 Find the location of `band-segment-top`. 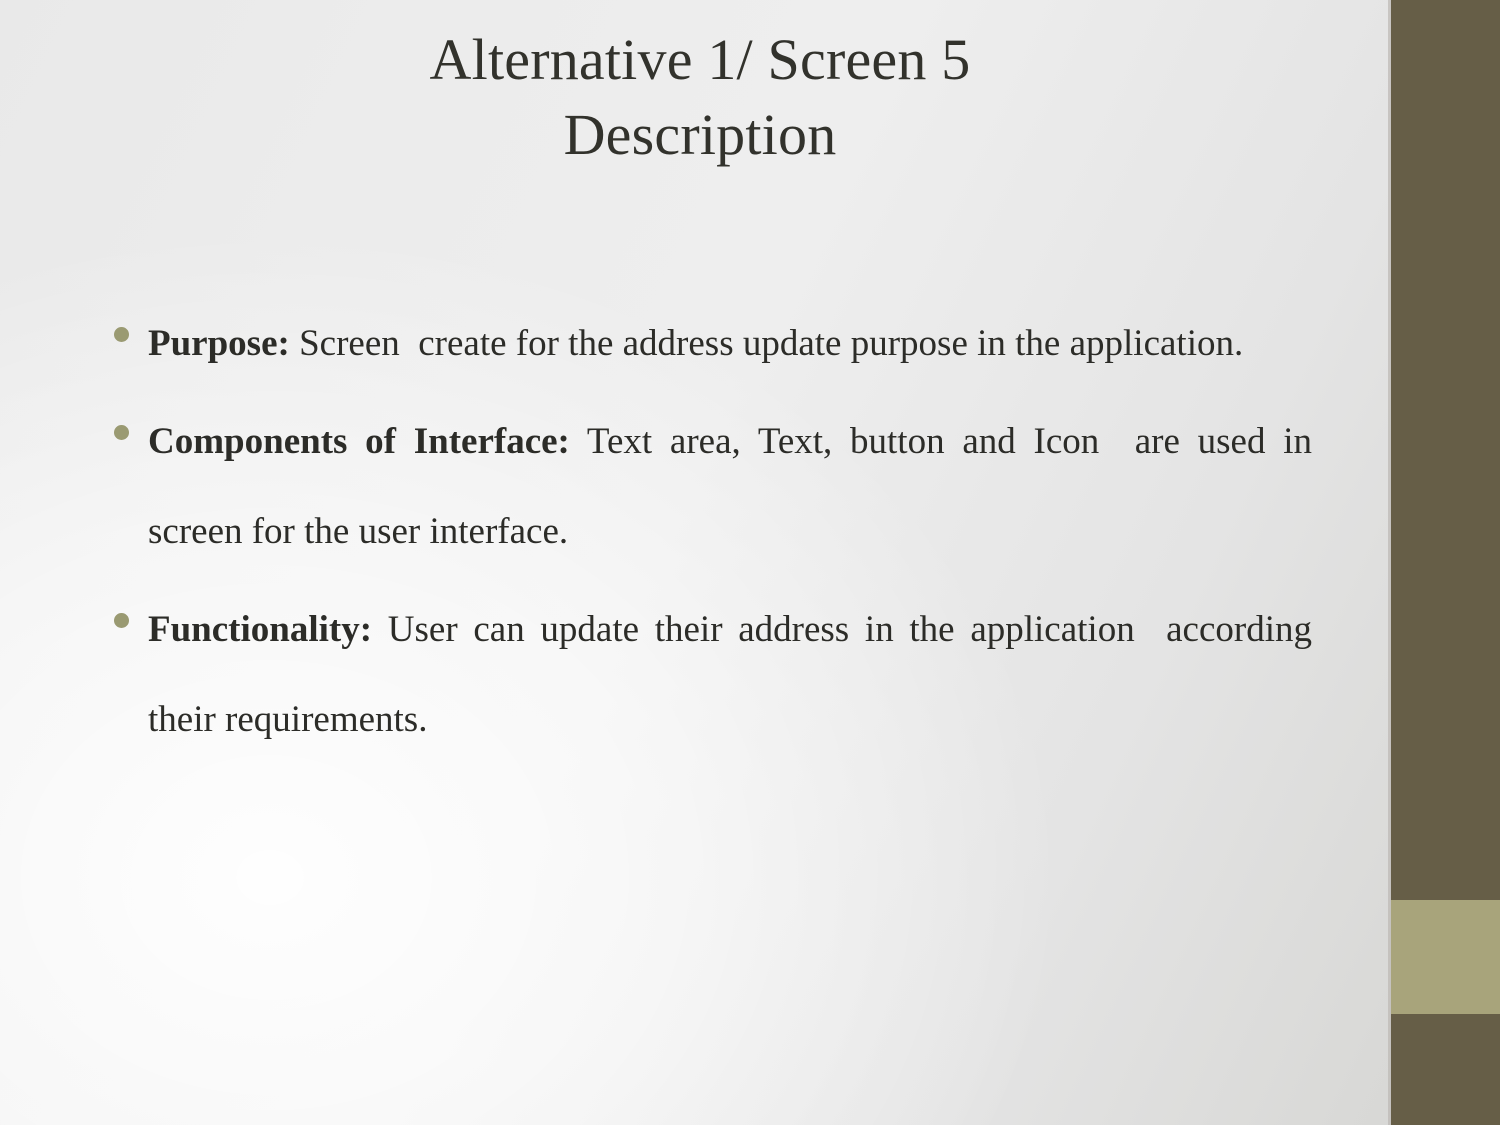

band-segment-top is located at coordinates (1445, 450).